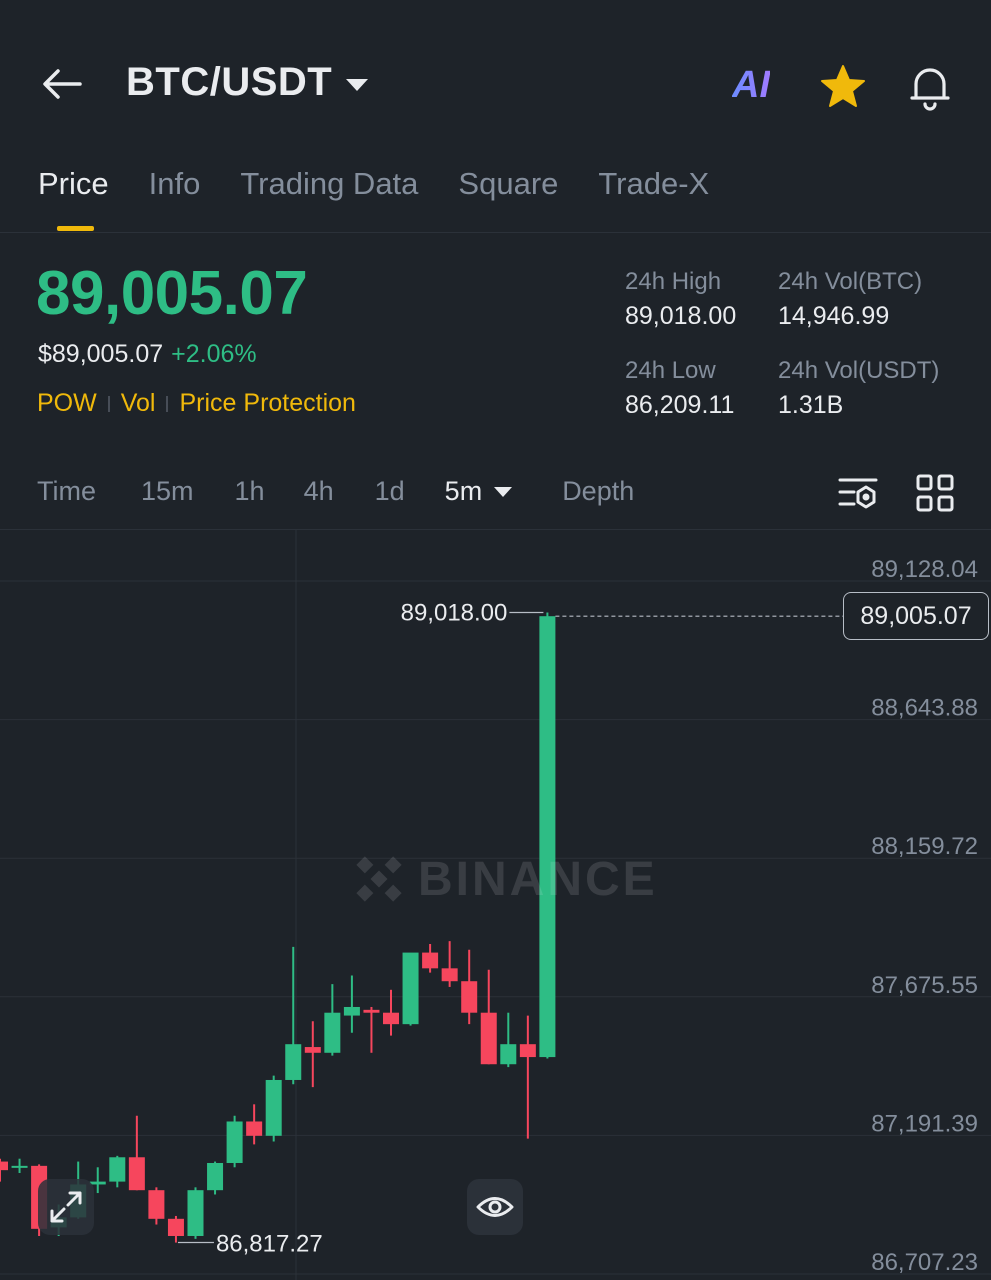  What do you see at coordinates (62, 84) in the screenshot?
I see `back-arrow-icon` at bounding box center [62, 84].